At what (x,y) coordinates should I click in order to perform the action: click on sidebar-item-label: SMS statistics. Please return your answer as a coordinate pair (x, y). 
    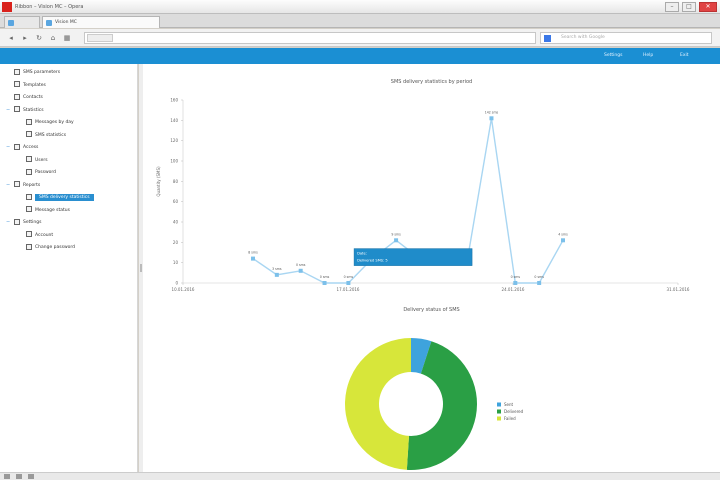
    Looking at the image, I should click on (51, 135).